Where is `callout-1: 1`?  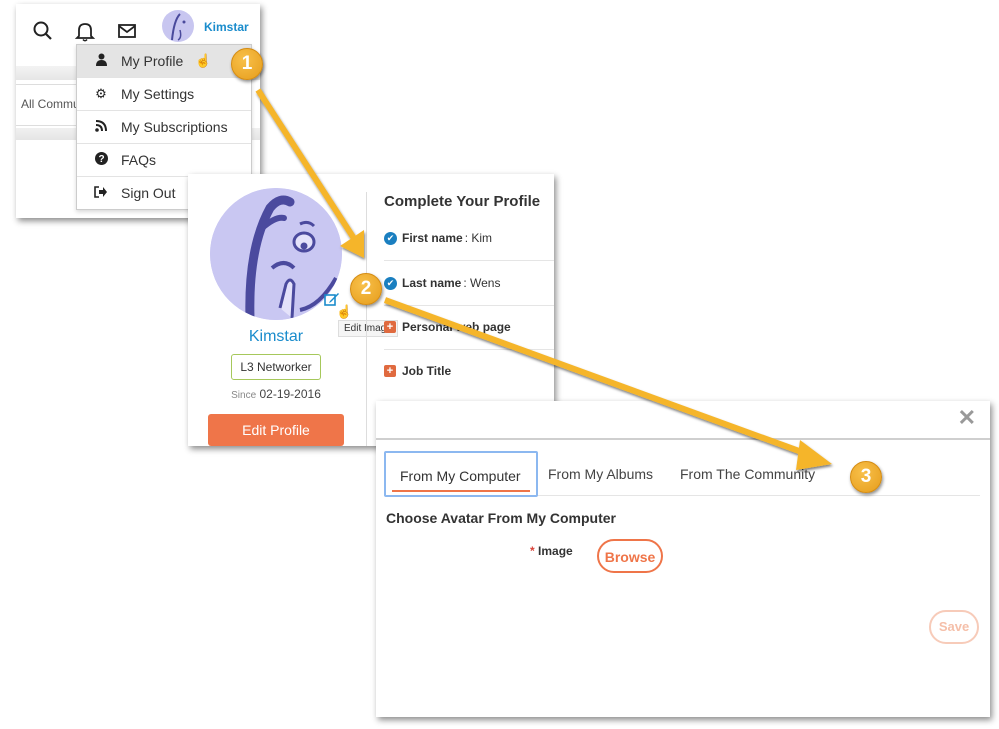
callout-1: 1 is located at coordinates (247, 64).